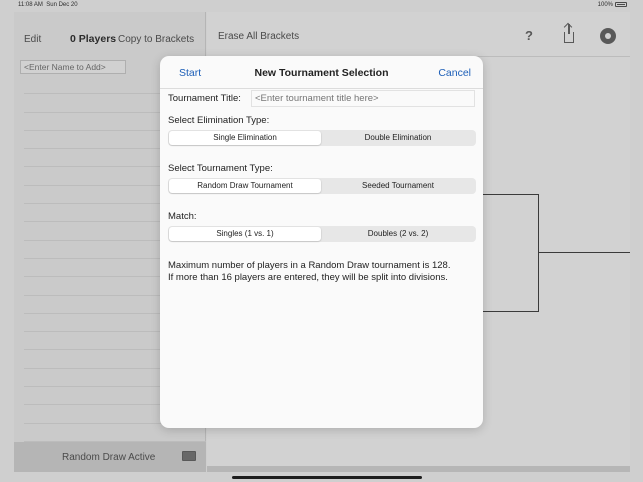 The image size is (643, 482). I want to click on random-draw-option: Random Draw Tournament, so click(245, 186).